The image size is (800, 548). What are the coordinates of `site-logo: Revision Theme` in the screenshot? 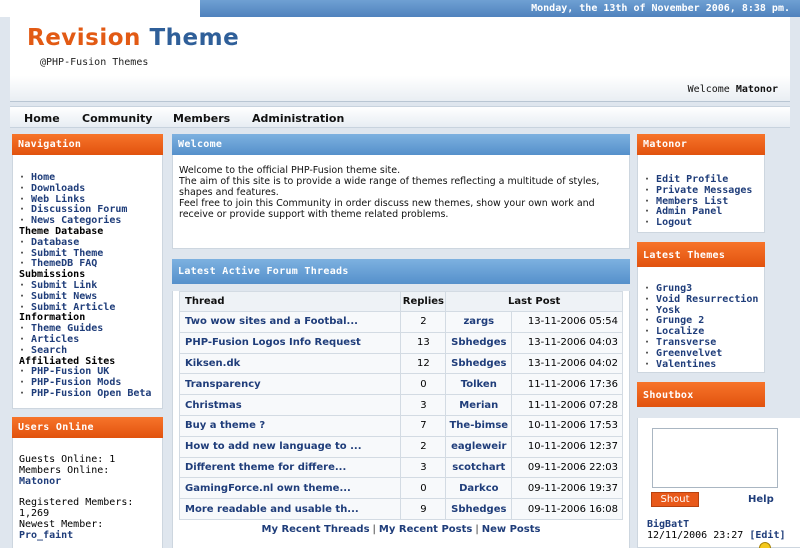 It's located at (133, 38).